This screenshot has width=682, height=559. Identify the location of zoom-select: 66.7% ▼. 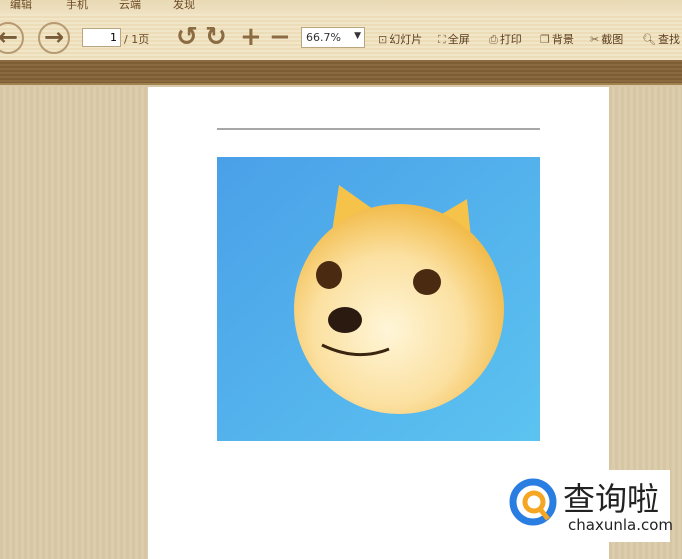
(333, 37).